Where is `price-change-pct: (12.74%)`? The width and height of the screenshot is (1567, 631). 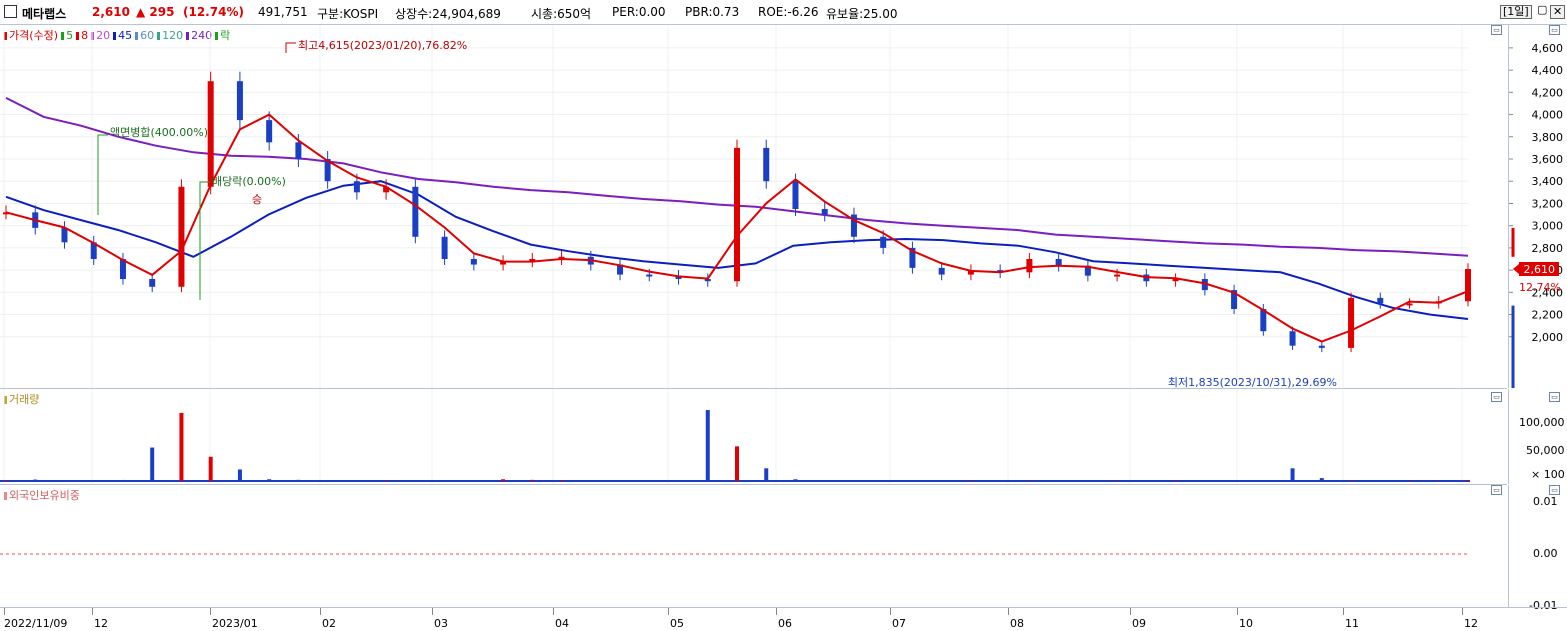 price-change-pct: (12.74%) is located at coordinates (213, 12).